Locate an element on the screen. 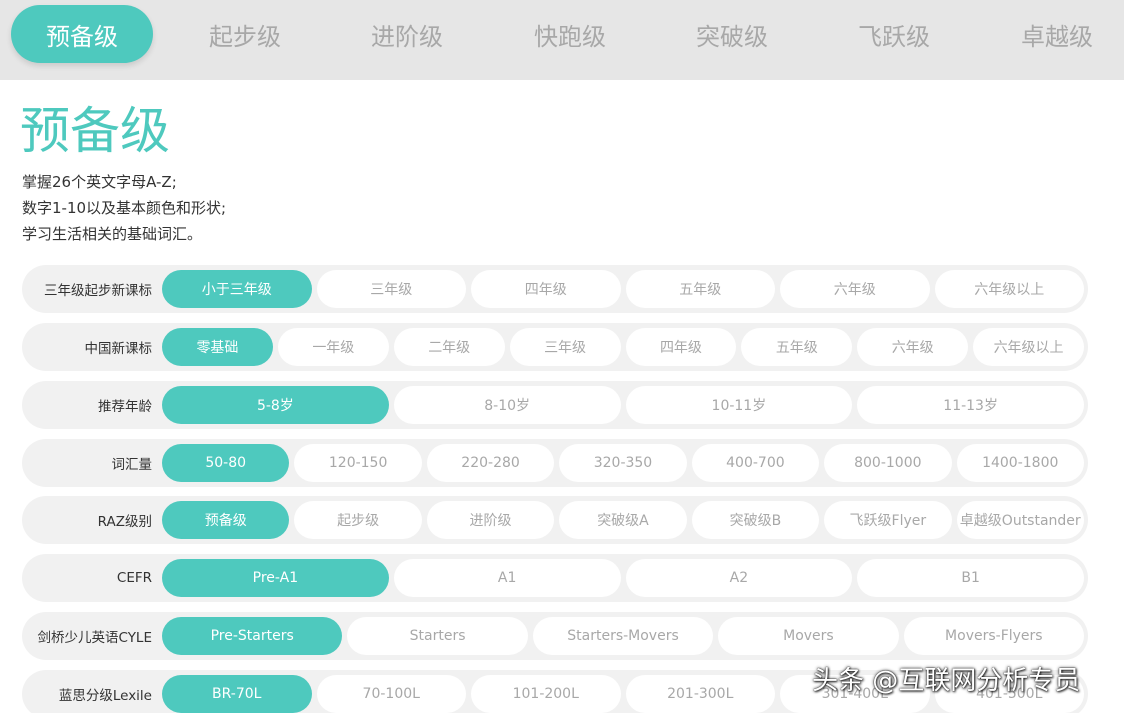 The image size is (1124, 713). tab-preparatory: 预备级 is located at coordinates (82, 34).